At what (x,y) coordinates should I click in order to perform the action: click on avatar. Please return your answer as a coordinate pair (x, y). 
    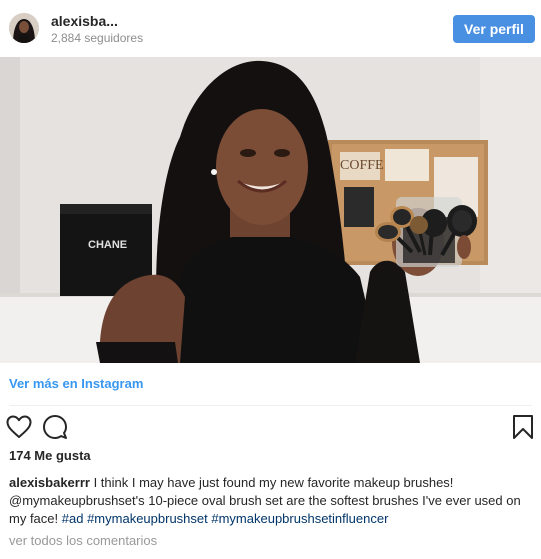
    Looking at the image, I should click on (24, 28).